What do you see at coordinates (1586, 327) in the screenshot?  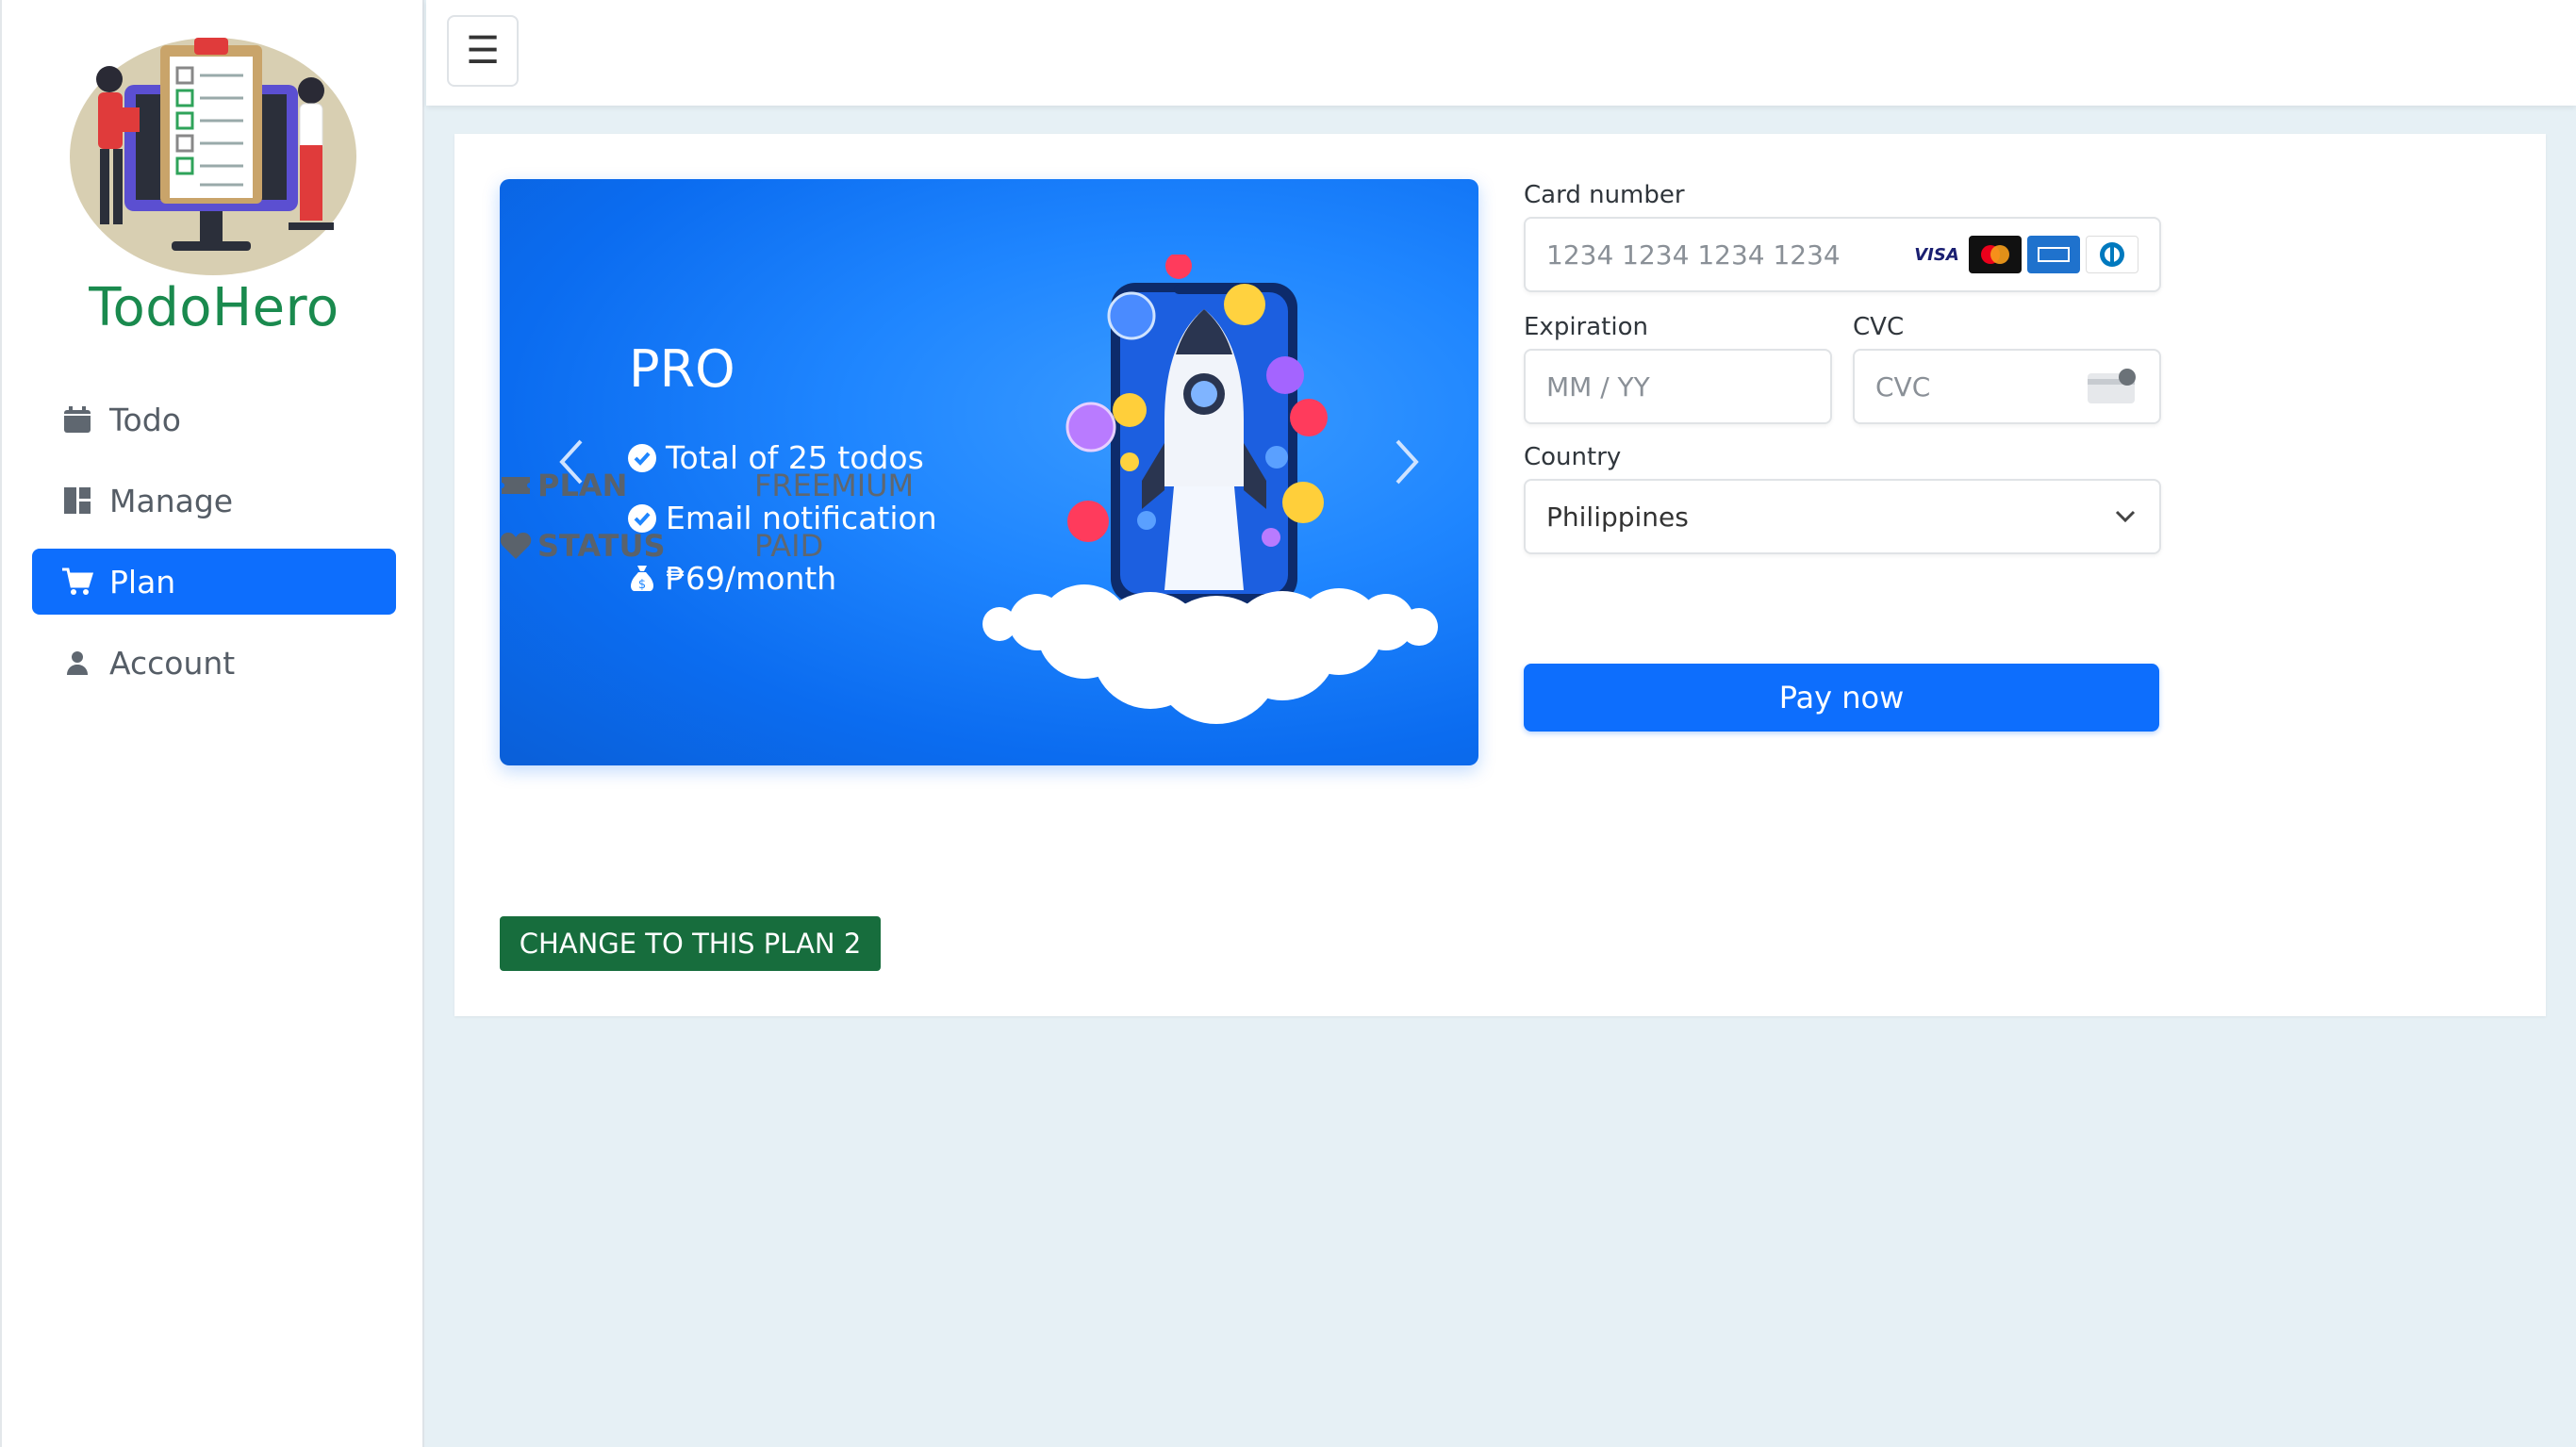 I see `expiration-label: Expiration` at bounding box center [1586, 327].